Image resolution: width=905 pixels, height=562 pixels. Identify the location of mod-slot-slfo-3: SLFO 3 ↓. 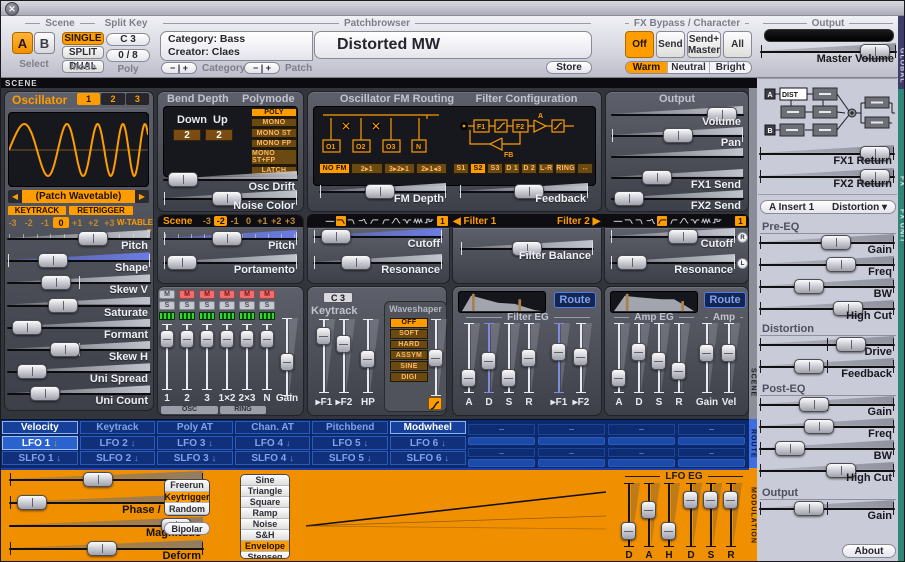
(195, 458).